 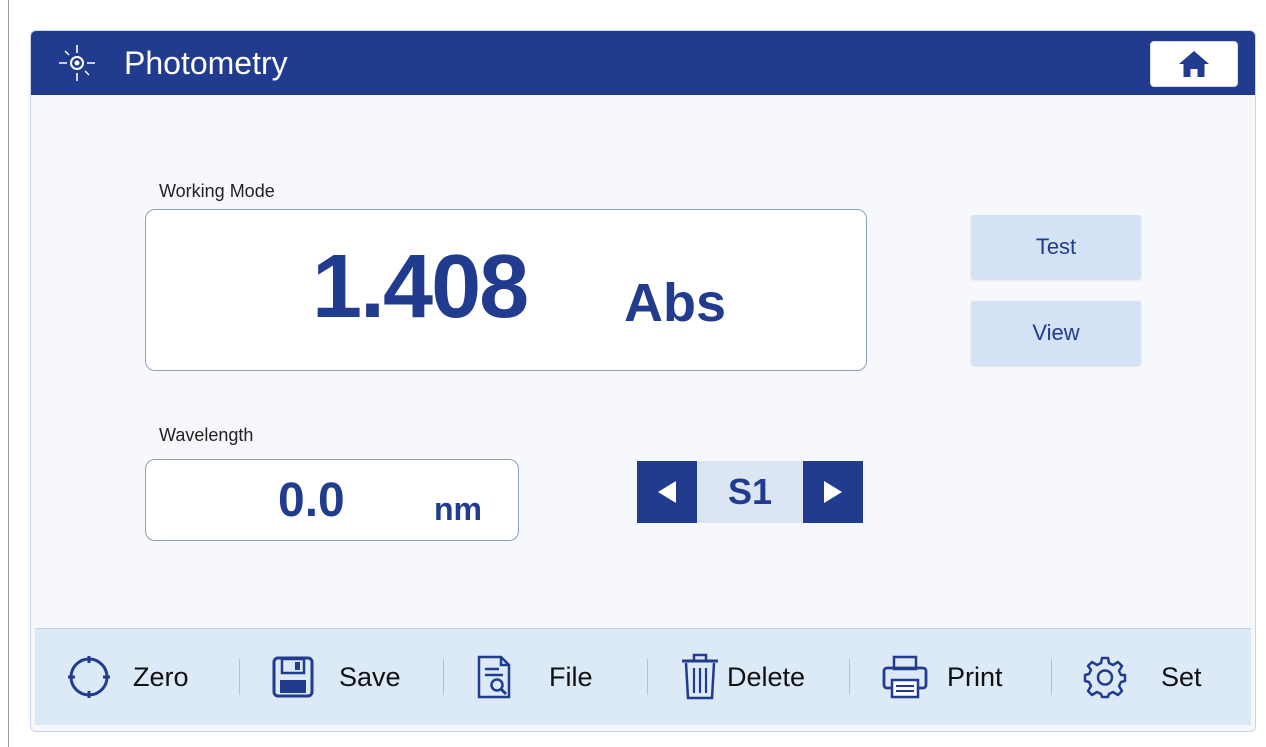 I want to click on save-label: Save, so click(x=370, y=677).